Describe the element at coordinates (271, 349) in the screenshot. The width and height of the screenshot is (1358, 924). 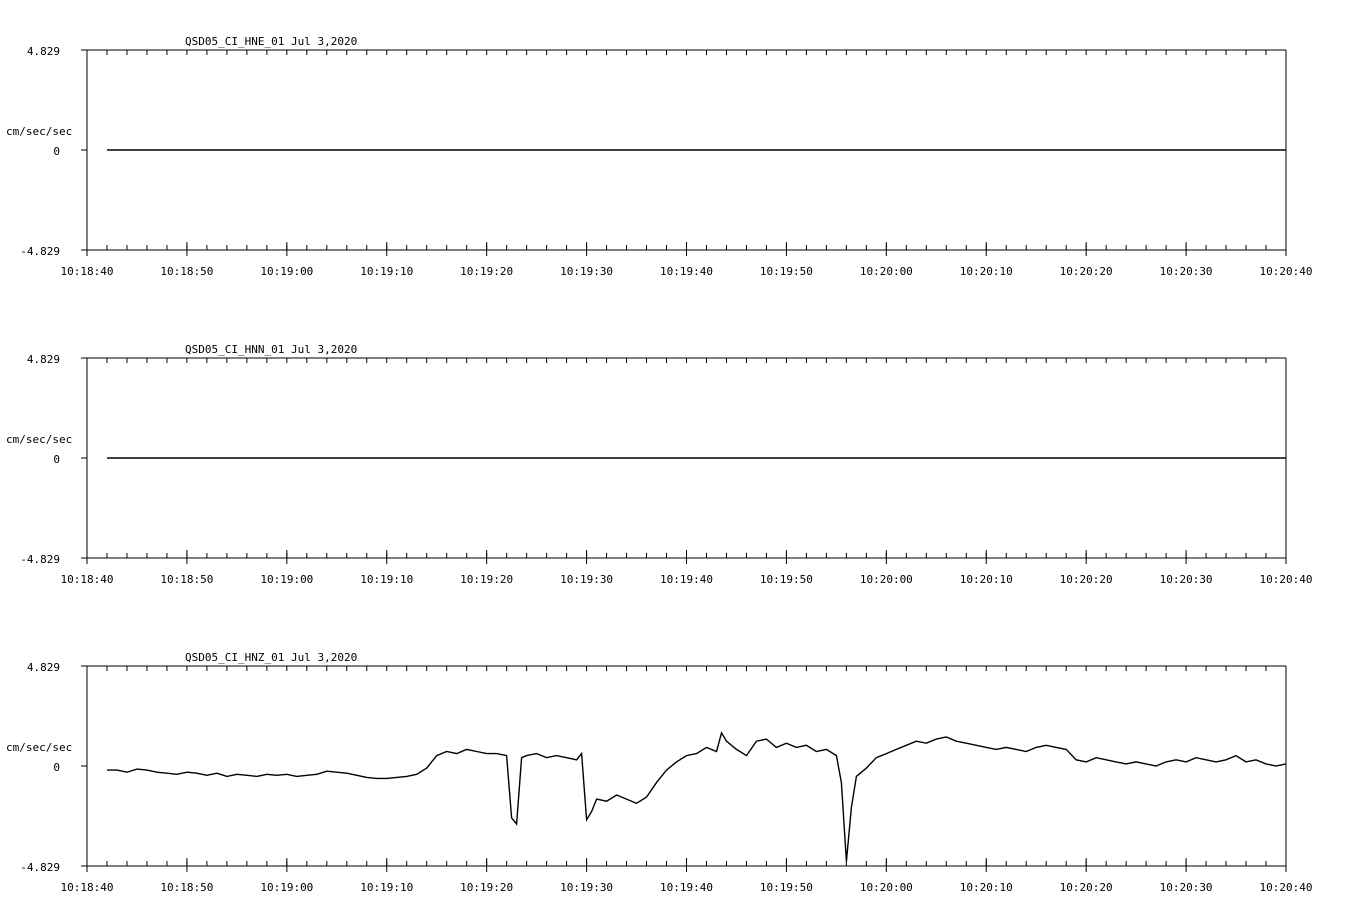
I see `panel-title: QSD05_CI_HNN_01 Jul 3,2020` at that location.